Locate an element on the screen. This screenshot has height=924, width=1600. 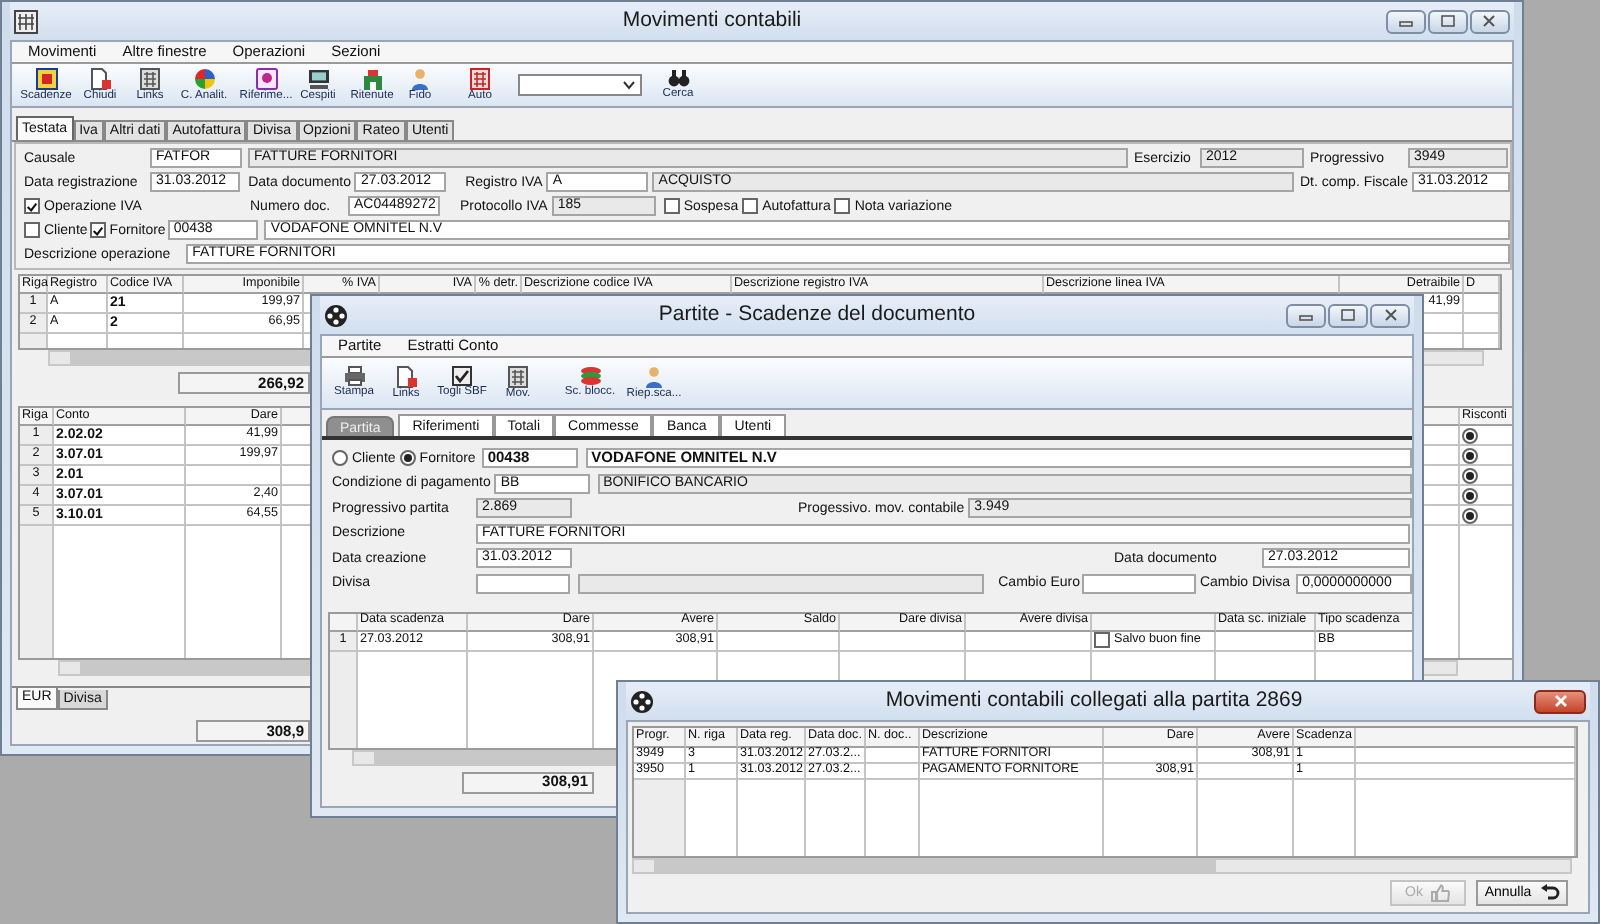
dropdown is located at coordinates (580, 85).